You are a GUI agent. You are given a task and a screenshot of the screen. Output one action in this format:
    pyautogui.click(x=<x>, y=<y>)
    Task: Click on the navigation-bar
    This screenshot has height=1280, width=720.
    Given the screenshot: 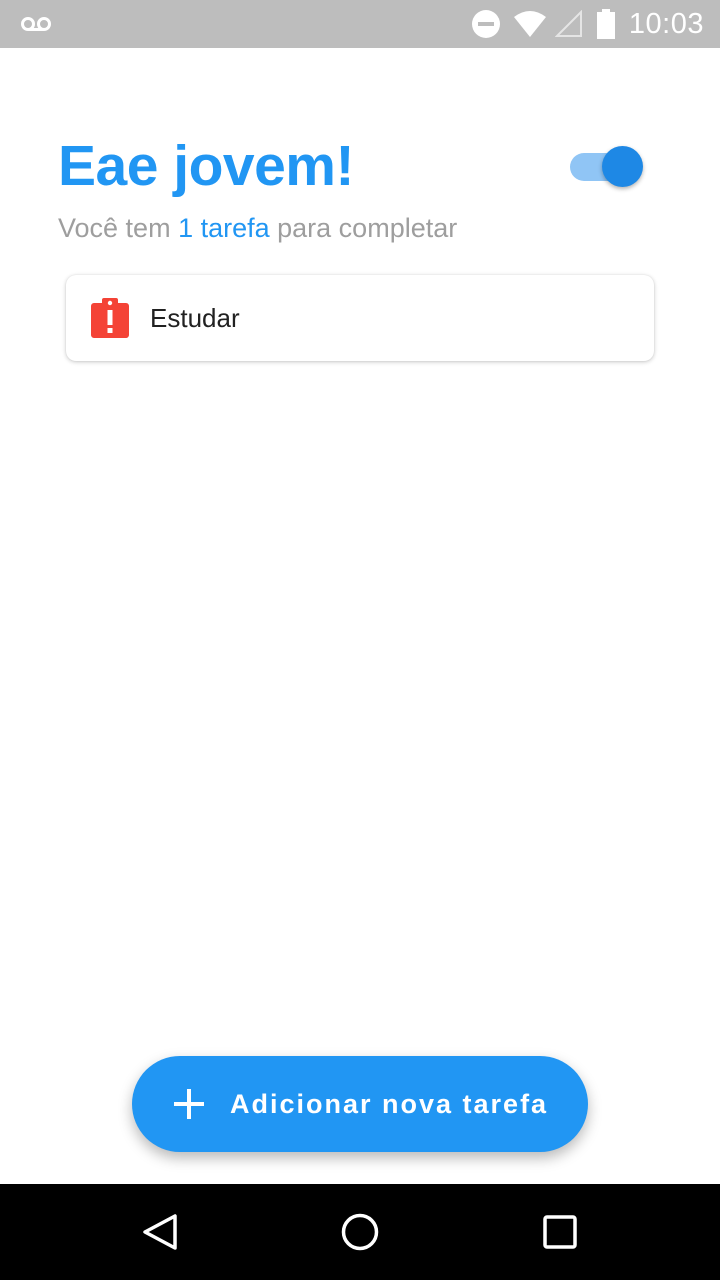 What is the action you would take?
    pyautogui.click(x=360, y=1232)
    